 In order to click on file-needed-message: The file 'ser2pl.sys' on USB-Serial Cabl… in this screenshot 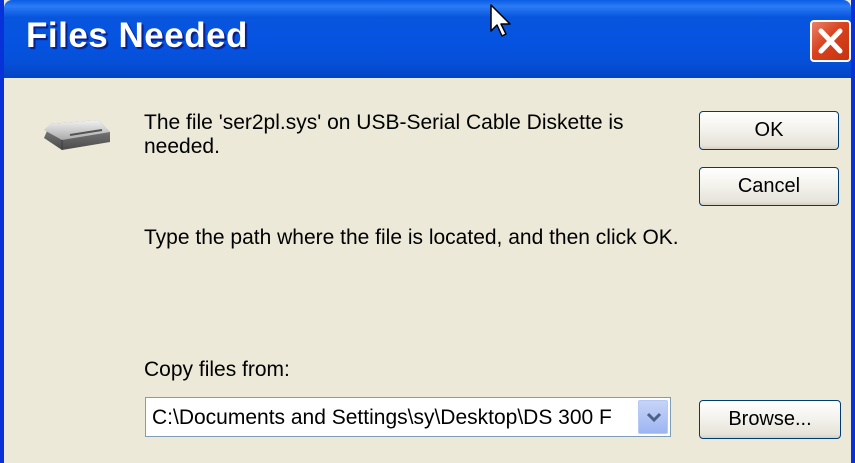, I will do `click(384, 134)`.